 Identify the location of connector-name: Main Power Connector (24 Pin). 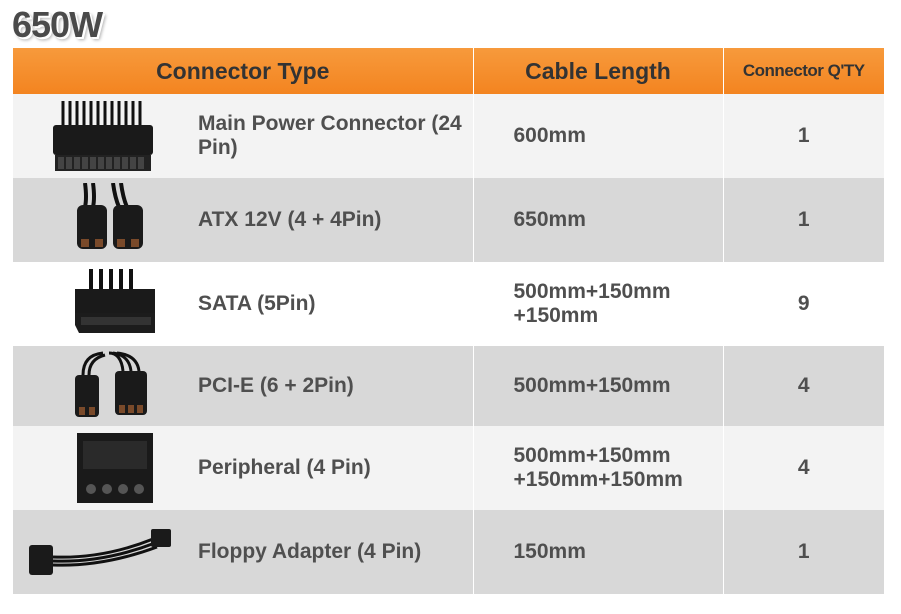
(330, 135).